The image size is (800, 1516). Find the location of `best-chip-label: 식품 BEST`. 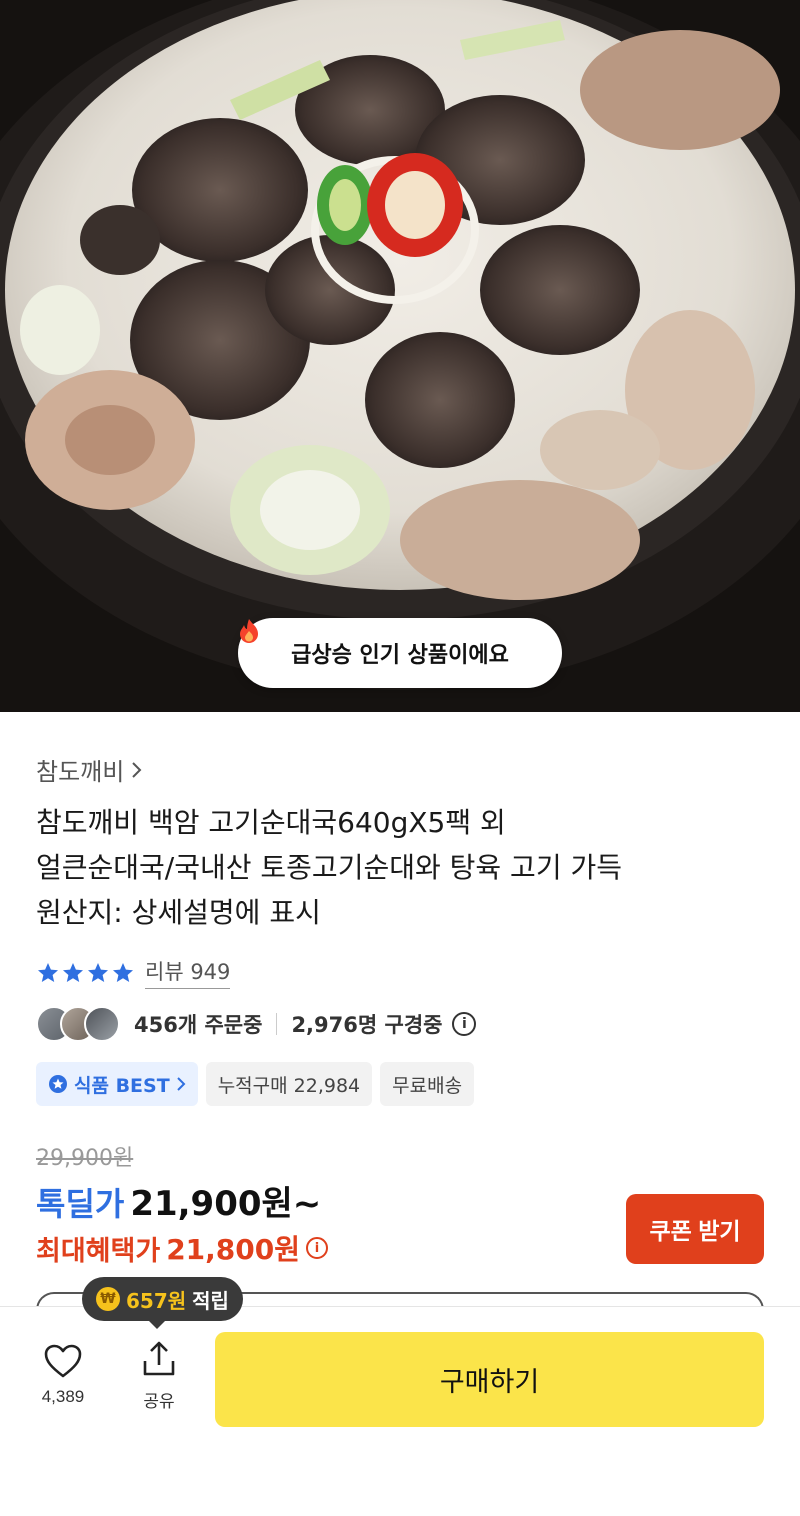

best-chip-label: 식품 BEST is located at coordinates (122, 1085).